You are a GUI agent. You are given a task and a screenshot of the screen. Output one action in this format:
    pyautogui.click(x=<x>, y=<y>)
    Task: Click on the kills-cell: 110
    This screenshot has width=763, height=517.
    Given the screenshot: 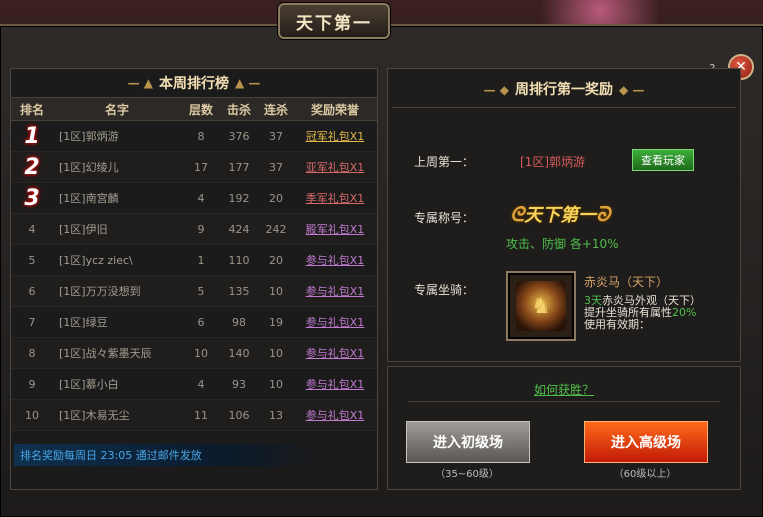 What is the action you would take?
    pyautogui.click(x=239, y=260)
    